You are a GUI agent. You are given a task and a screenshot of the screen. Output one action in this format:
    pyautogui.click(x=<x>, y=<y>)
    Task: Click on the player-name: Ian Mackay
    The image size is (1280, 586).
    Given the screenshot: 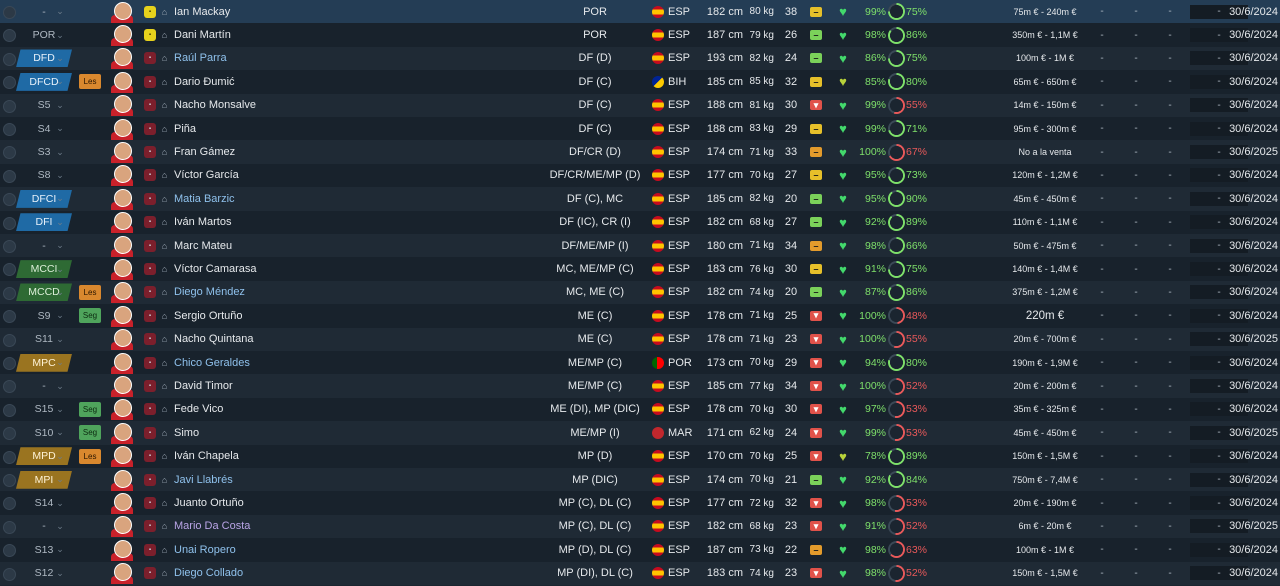 What is the action you would take?
    pyautogui.click(x=284, y=11)
    